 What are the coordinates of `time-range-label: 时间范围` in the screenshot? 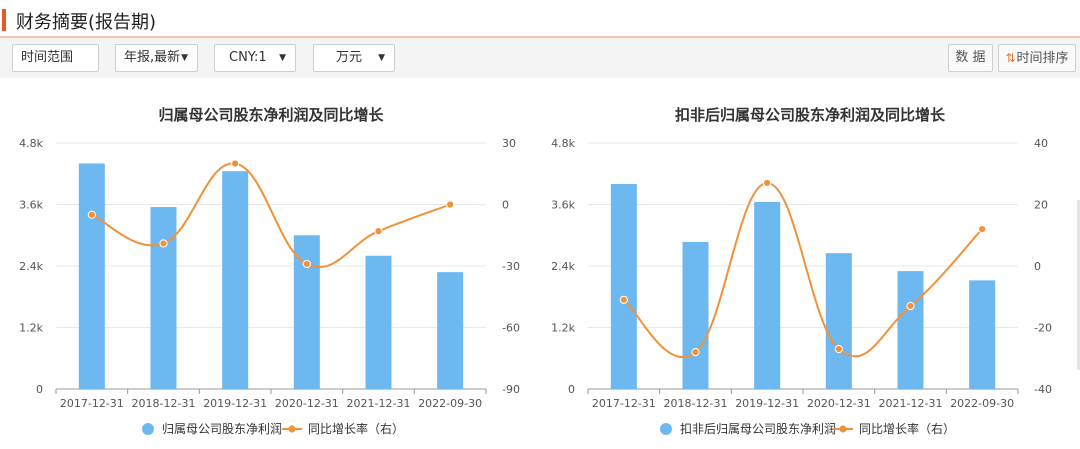 It's located at (47, 57).